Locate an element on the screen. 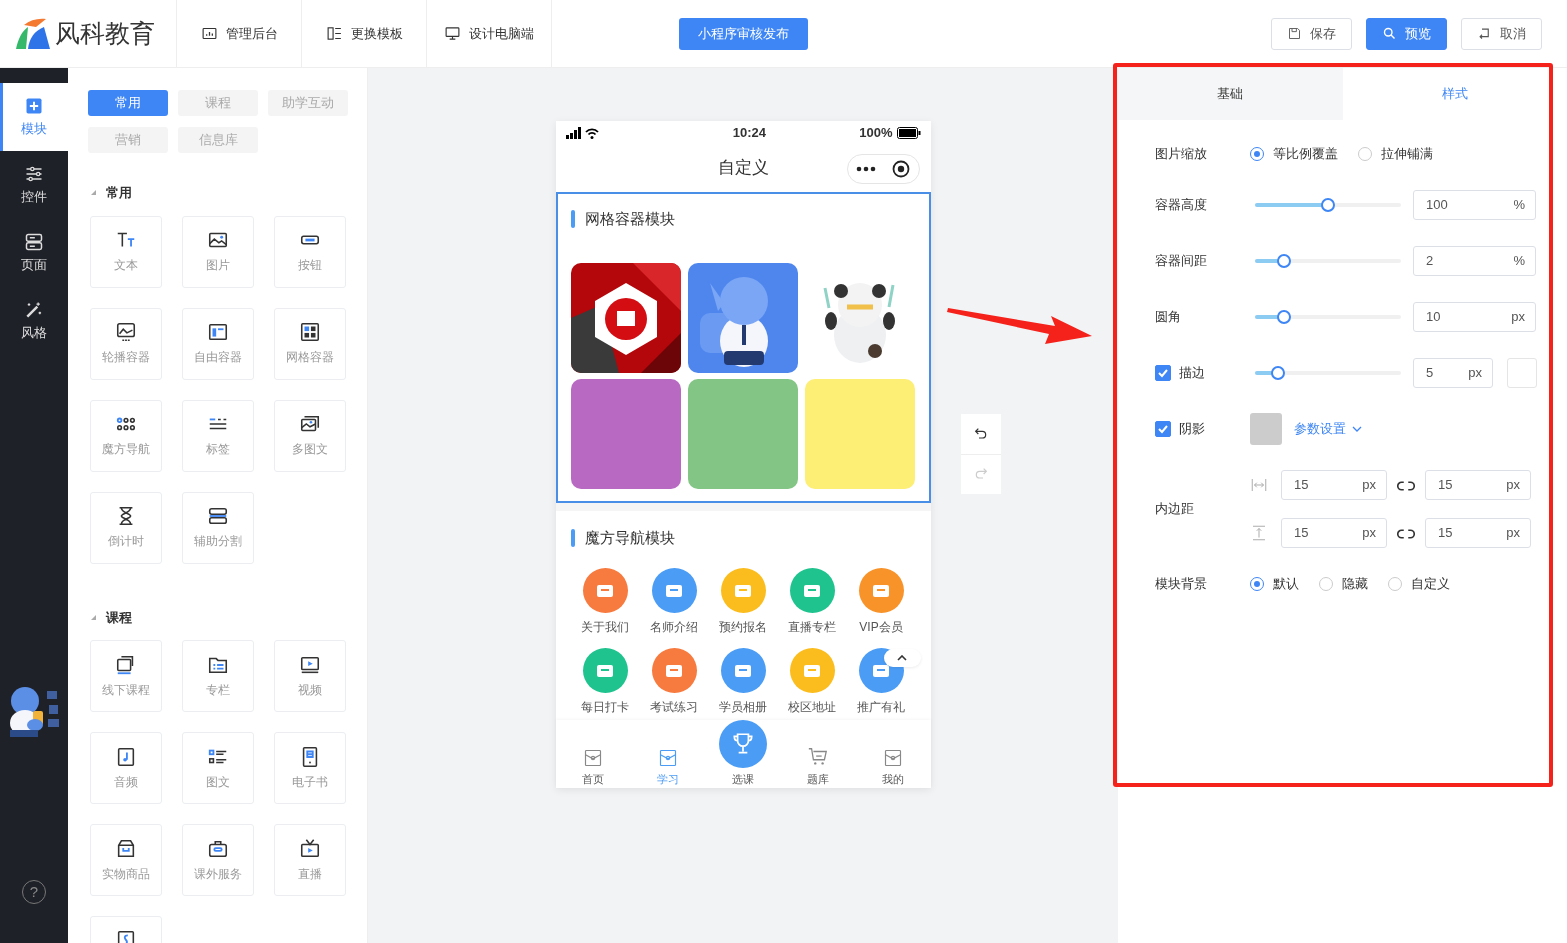  nav-link: 设计电脑端 is located at coordinates (489, 34).